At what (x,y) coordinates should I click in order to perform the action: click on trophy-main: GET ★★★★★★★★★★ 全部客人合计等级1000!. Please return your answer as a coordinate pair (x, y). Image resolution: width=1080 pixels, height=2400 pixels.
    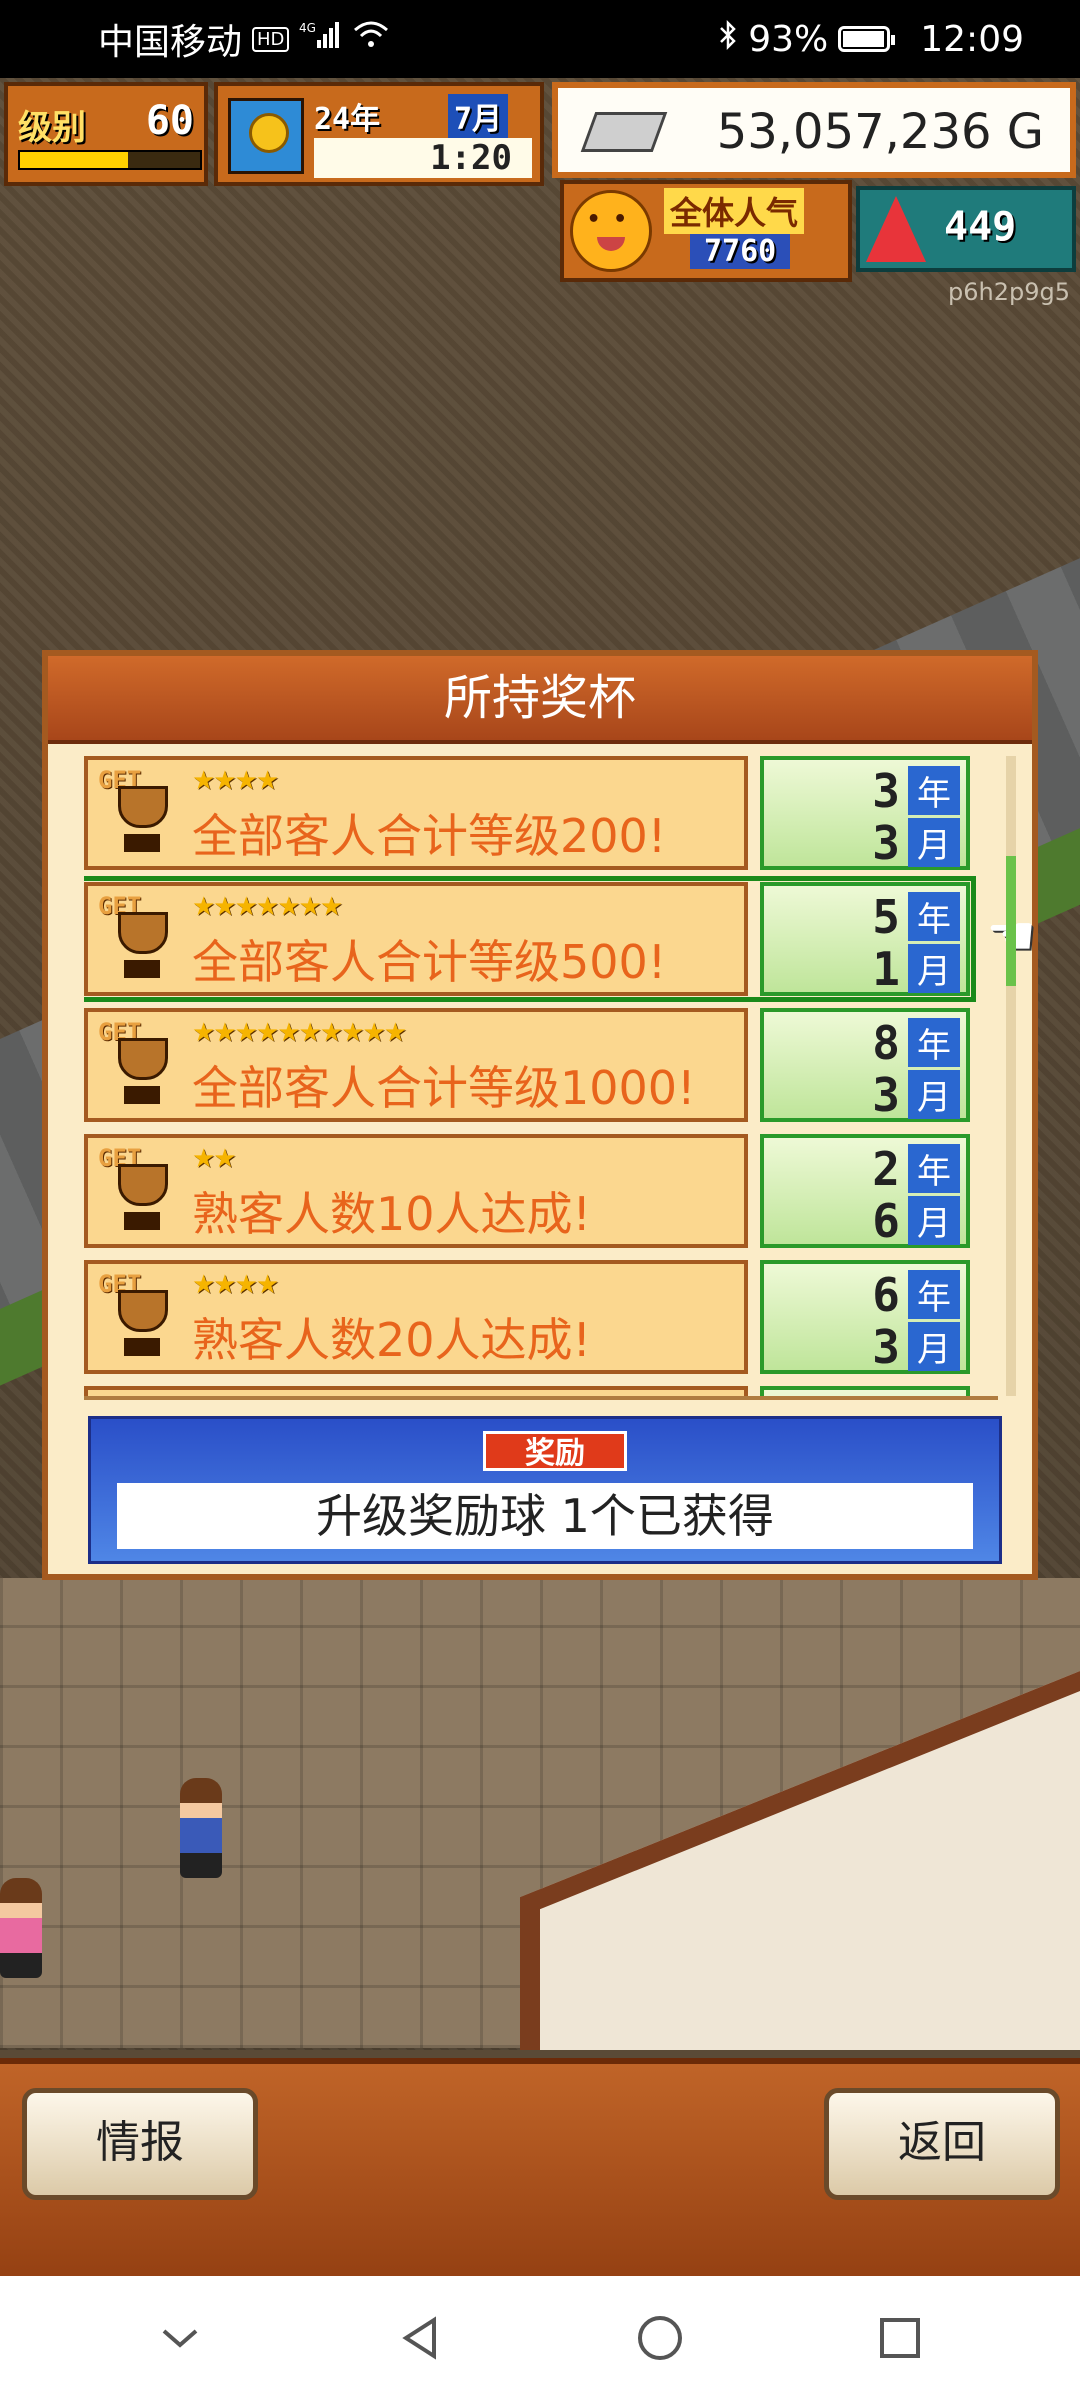
    Looking at the image, I should click on (416, 1065).